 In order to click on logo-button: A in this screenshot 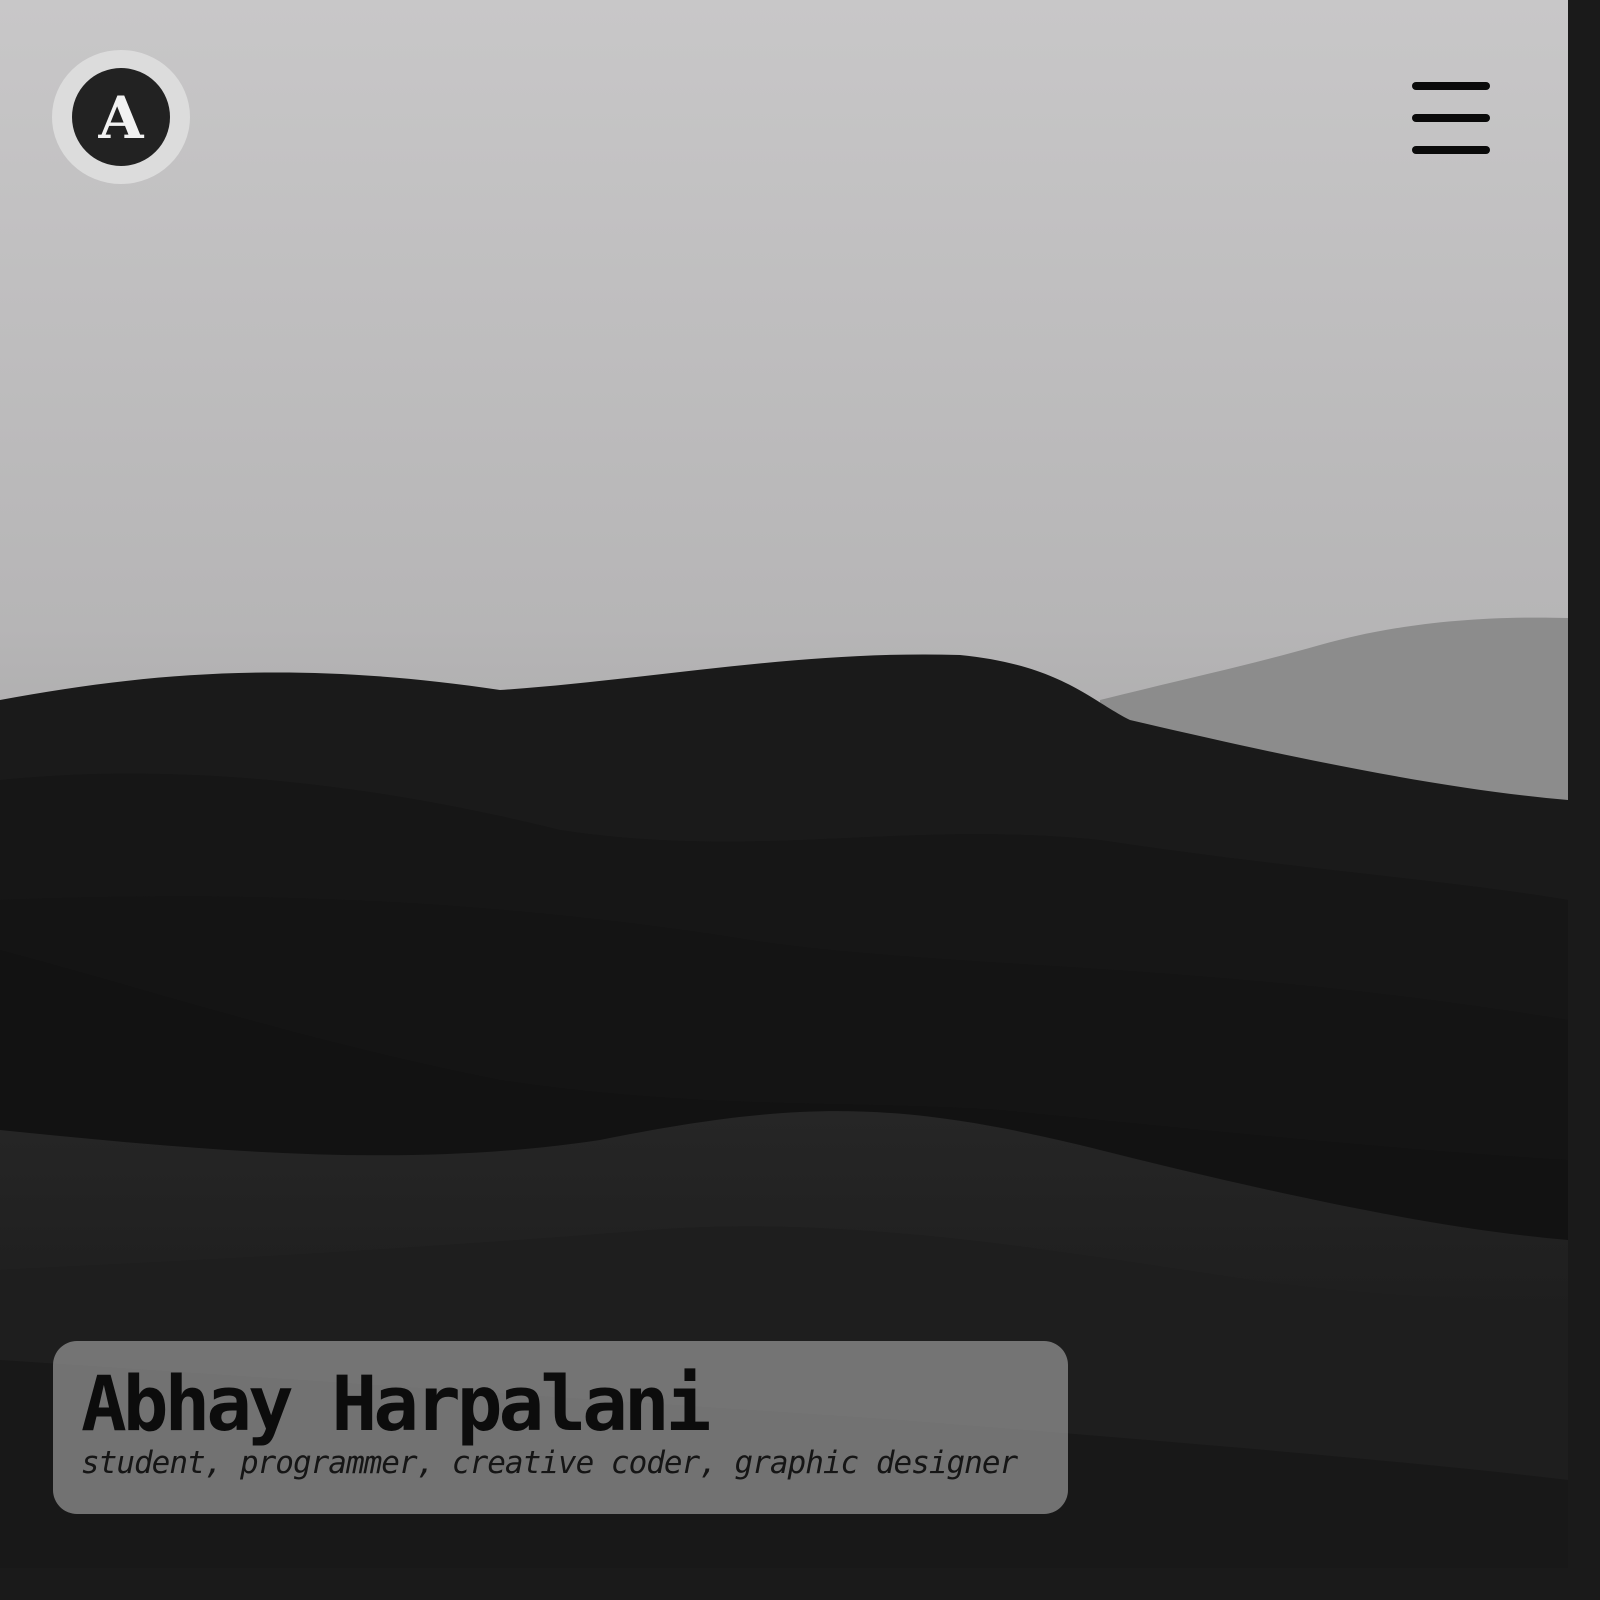, I will do `click(121, 117)`.